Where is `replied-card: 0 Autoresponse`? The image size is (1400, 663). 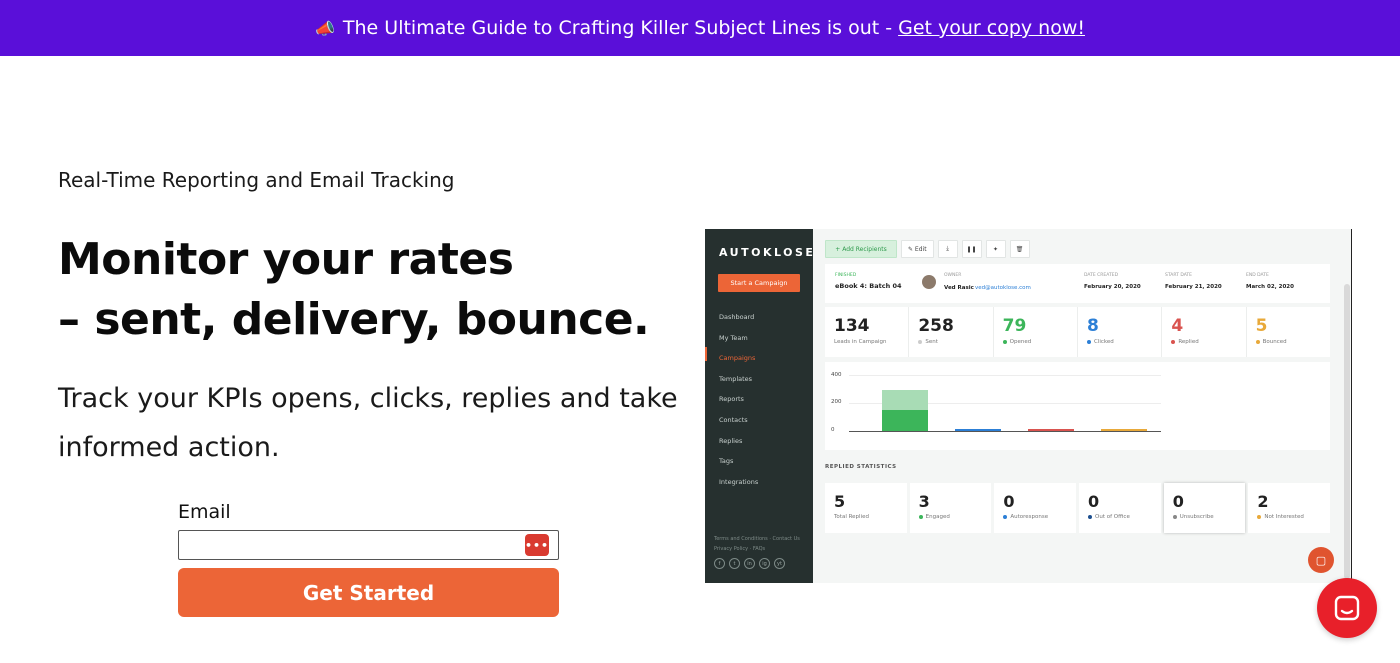 replied-card: 0 Autoresponse is located at coordinates (1035, 508).